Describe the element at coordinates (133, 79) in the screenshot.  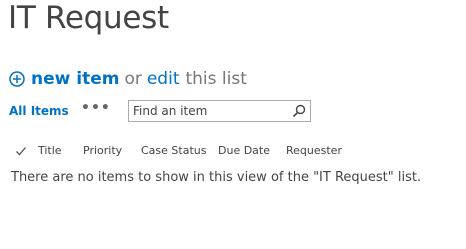
I see `or-text: or` at that location.